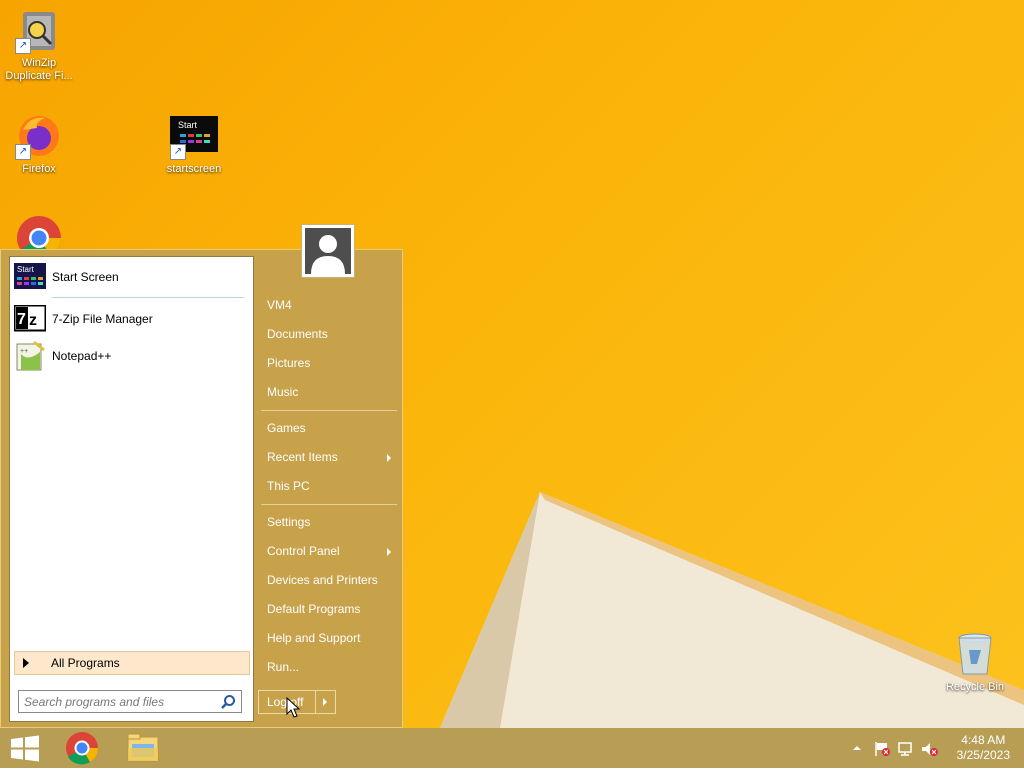 Image resolution: width=1024 pixels, height=771 pixels. I want to click on clock-time: 4:48 AM, so click(983, 740).